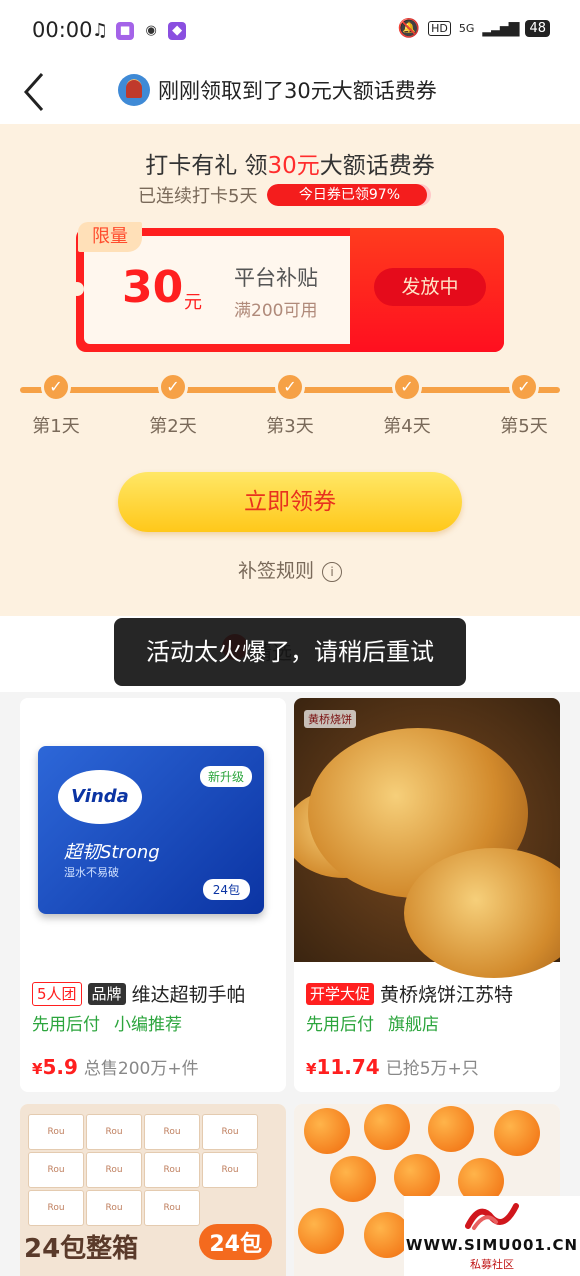  I want to click on back-button, so click(38, 90).